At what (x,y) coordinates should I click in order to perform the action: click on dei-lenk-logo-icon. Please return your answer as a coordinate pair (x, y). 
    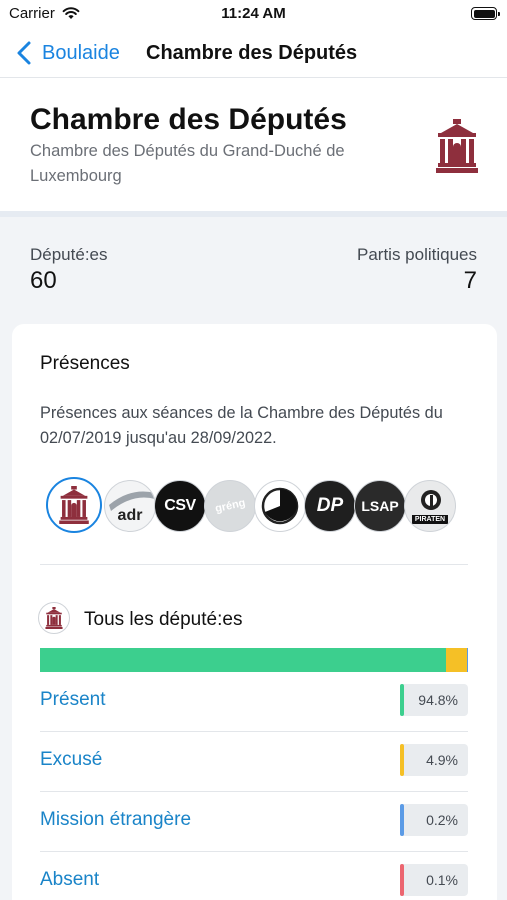
    Looking at the image, I should click on (280, 506).